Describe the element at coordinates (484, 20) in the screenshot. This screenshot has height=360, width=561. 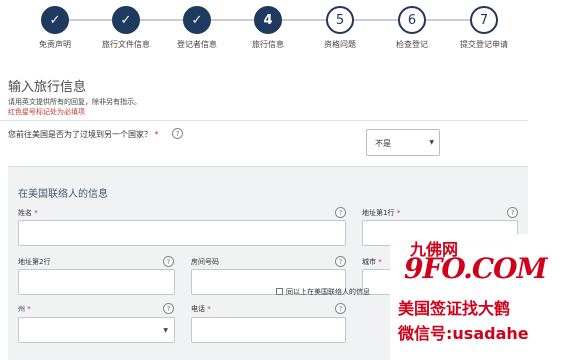
I see `step-number: 7` at that location.